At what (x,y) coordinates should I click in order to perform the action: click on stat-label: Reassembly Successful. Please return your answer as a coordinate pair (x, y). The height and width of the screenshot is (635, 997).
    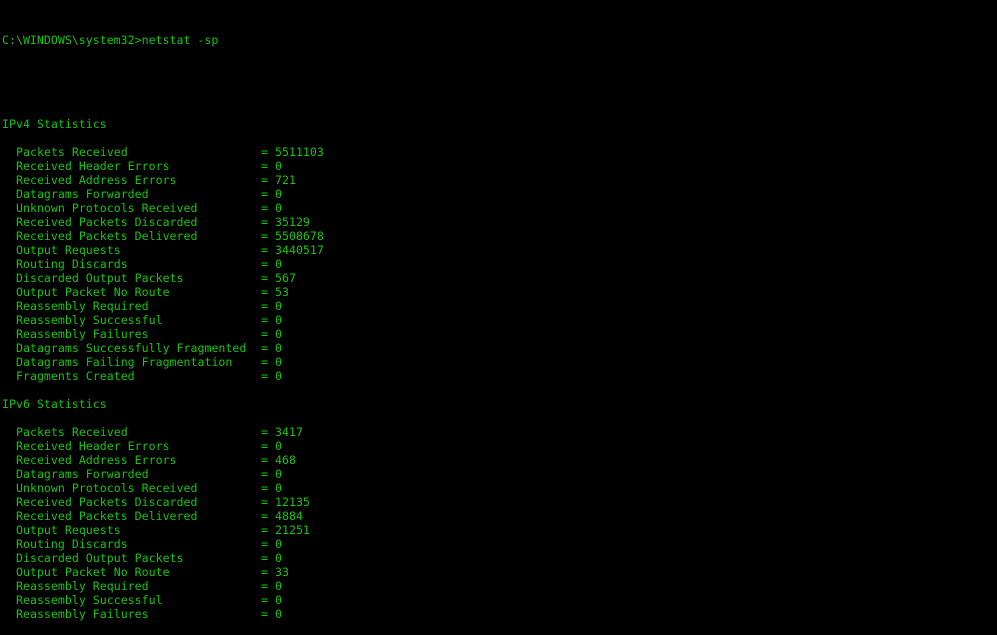
    Looking at the image, I should click on (89, 320).